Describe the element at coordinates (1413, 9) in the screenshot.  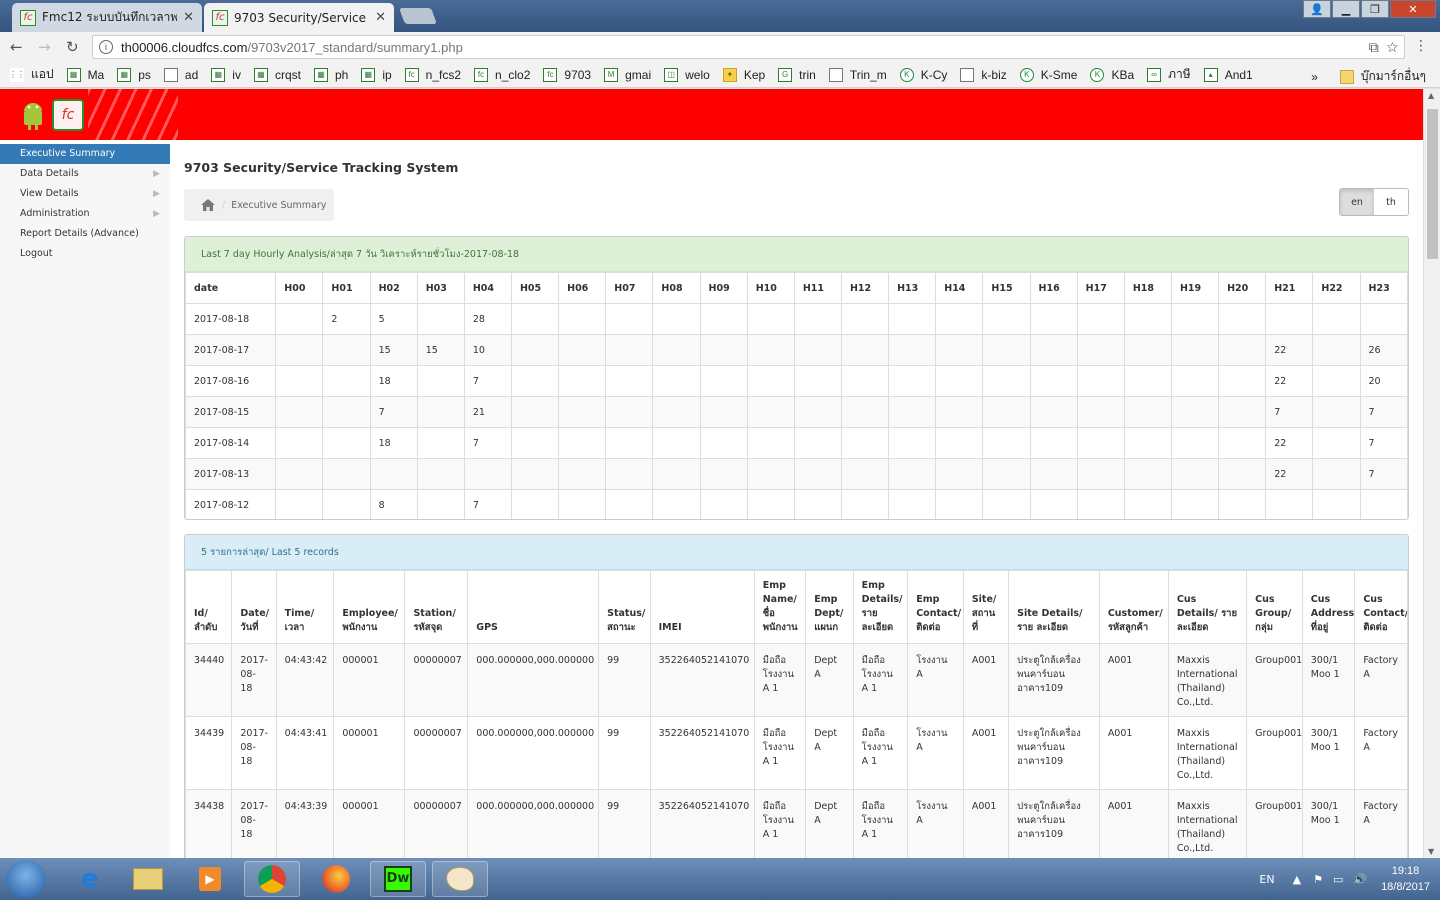
I see `close-window-icon: ✕` at that location.